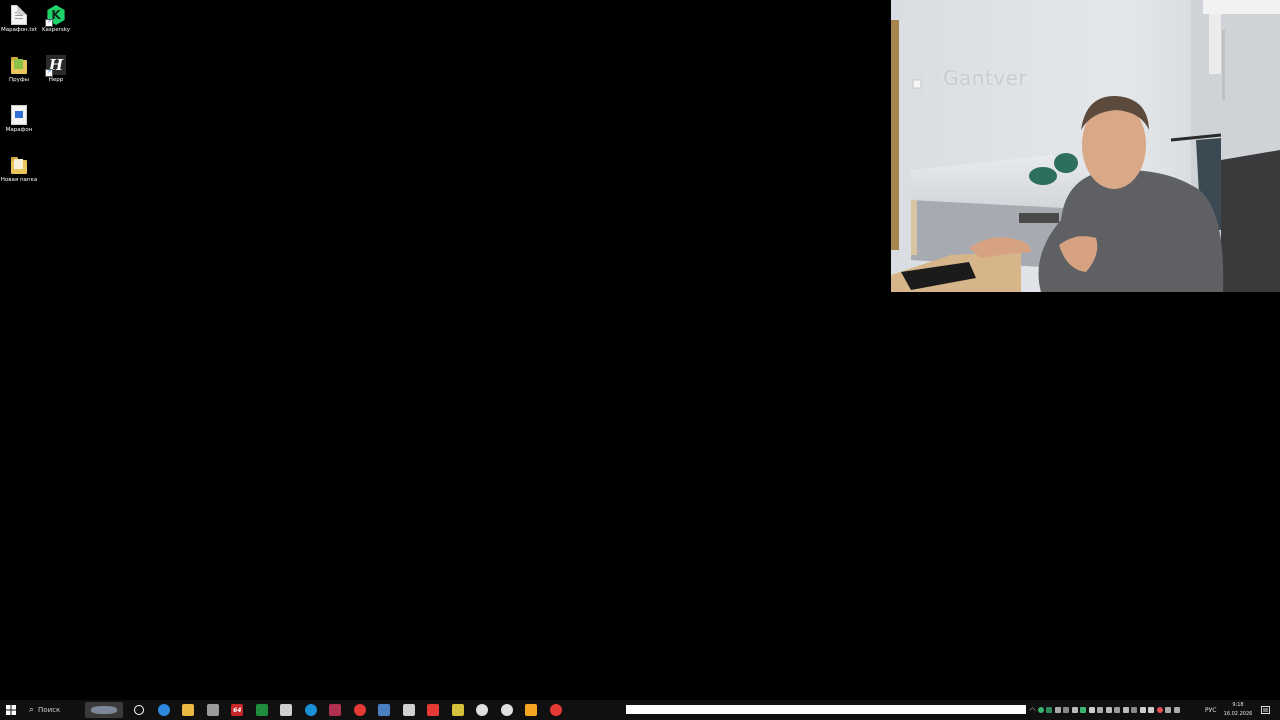  I want to click on desktop-icon-marathon-txt: Марафон.txt, so click(19, 19).